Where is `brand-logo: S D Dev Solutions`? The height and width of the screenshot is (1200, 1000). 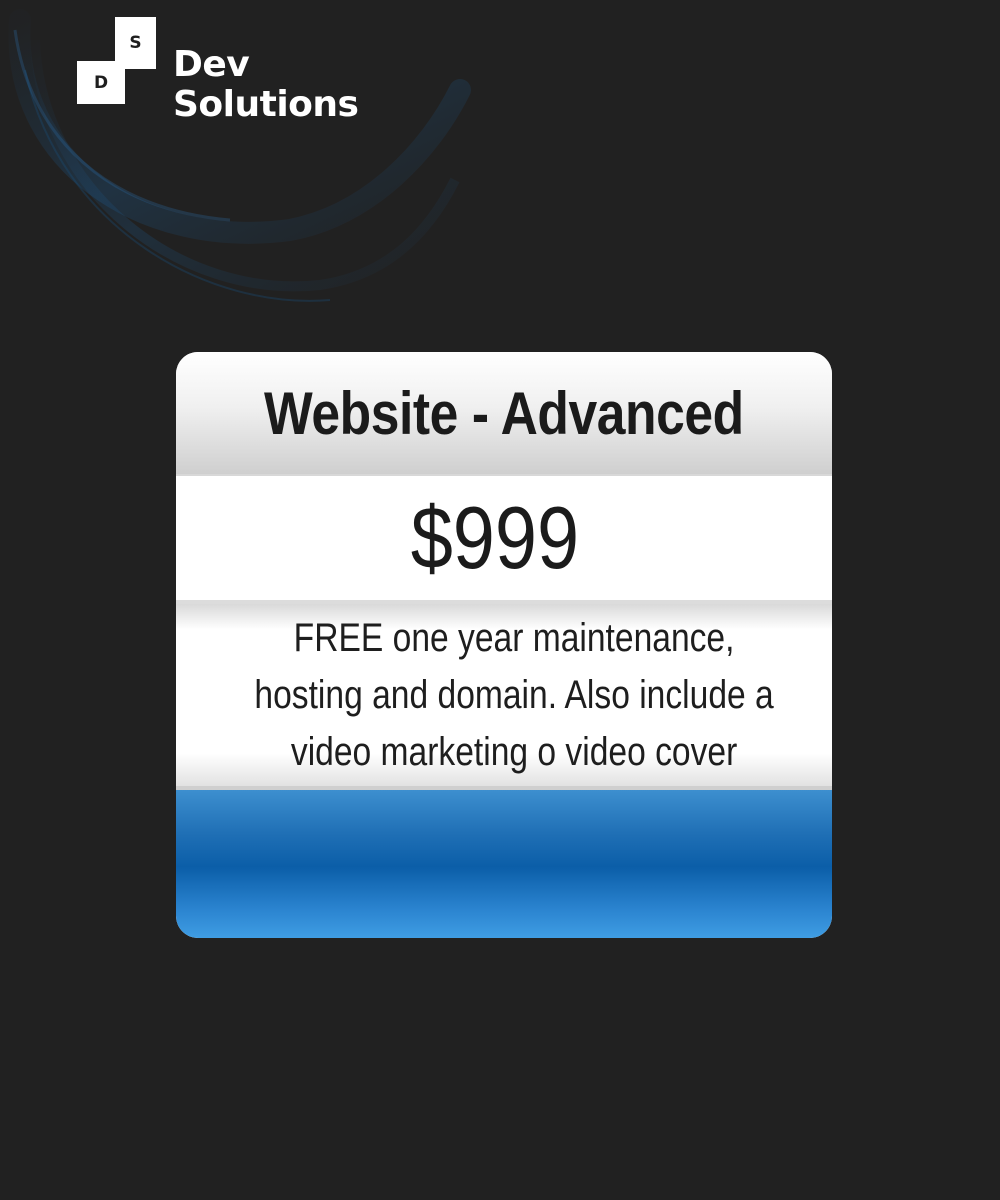 brand-logo: S D Dev Solutions is located at coordinates (237, 72).